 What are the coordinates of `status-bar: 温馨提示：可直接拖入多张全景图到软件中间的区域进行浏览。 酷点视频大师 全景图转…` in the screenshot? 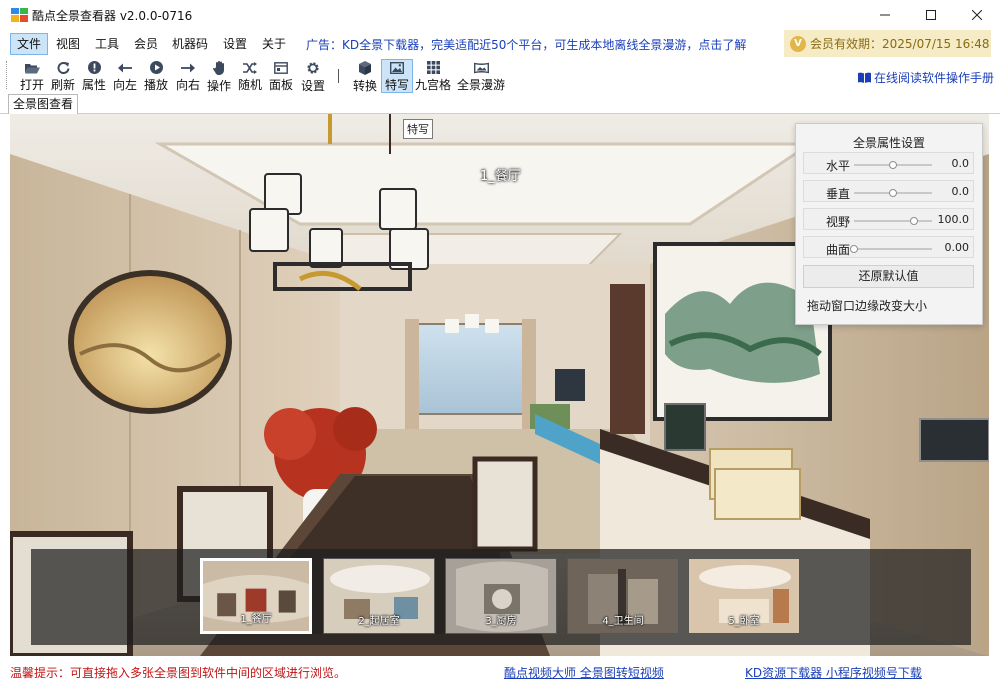 It's located at (500, 671).